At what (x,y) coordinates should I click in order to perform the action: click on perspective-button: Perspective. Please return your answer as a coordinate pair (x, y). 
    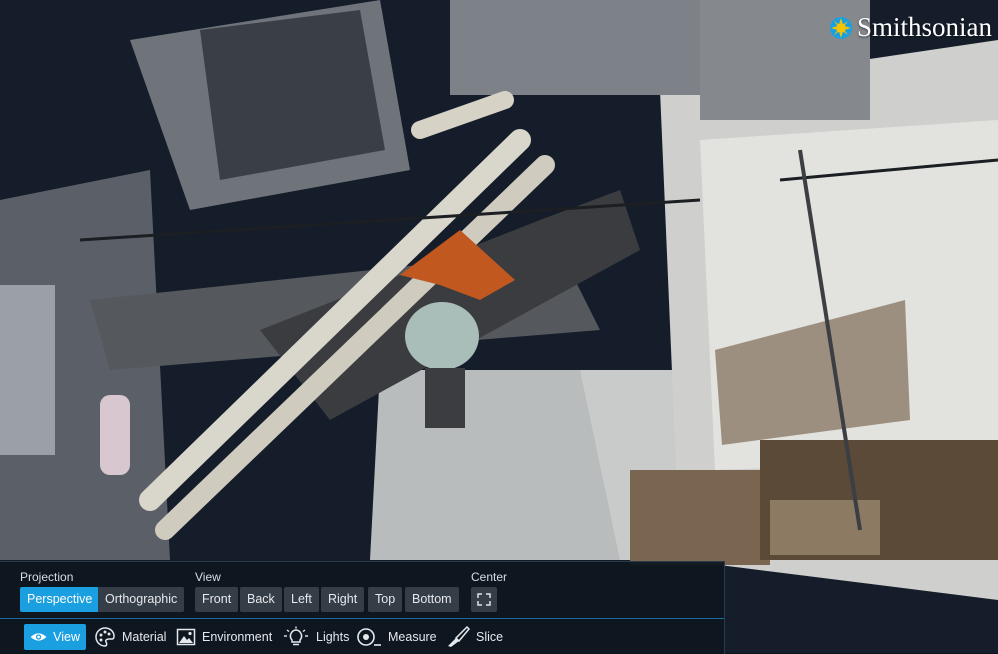
    Looking at the image, I should click on (60, 599).